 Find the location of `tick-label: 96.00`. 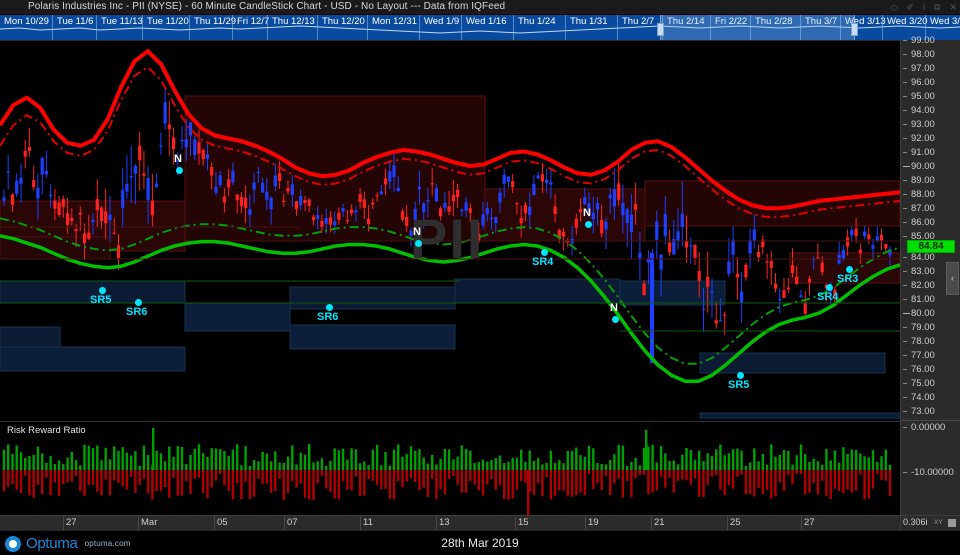

tick-label: 96.00 is located at coordinates (923, 82).